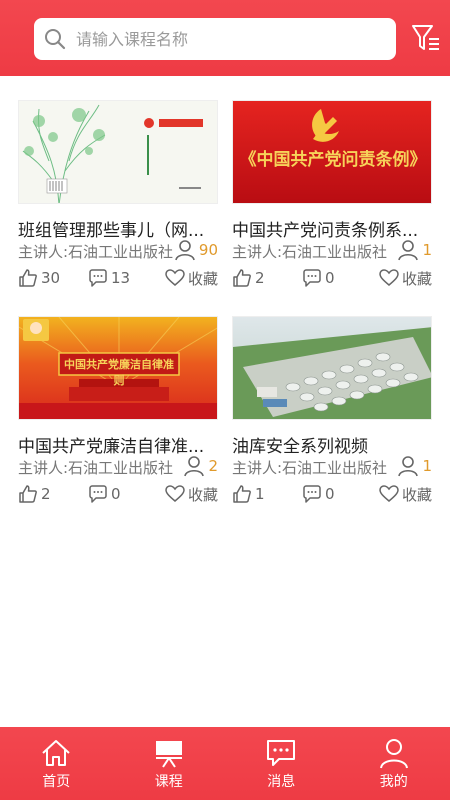  I want to click on tab-profile-label: 我的, so click(393, 782).